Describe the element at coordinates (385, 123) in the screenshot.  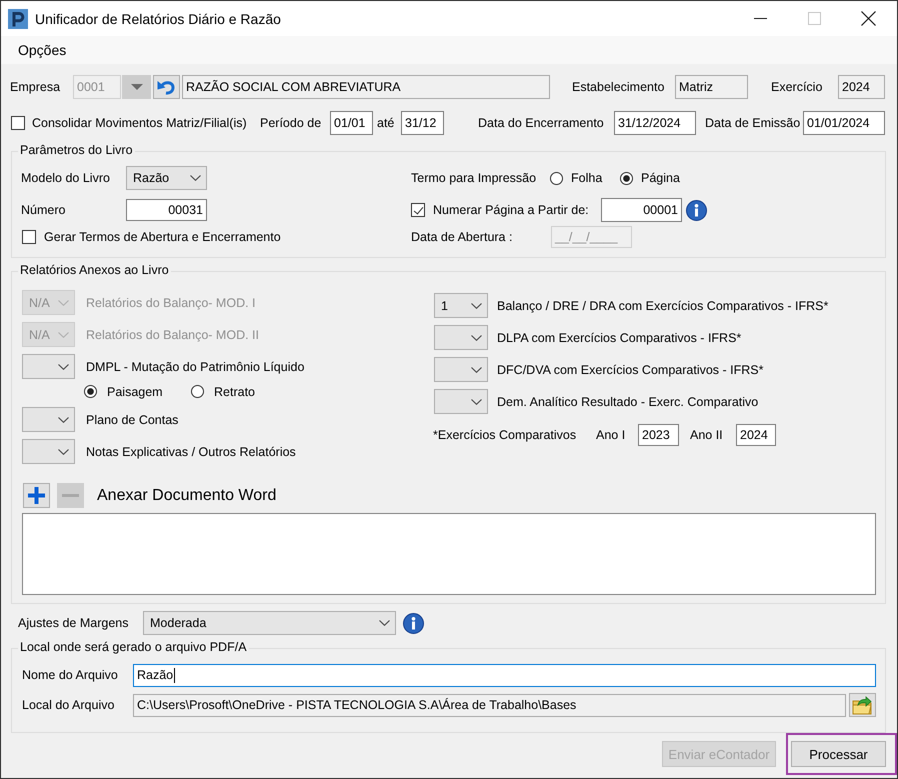
I see `field-label: até` at that location.